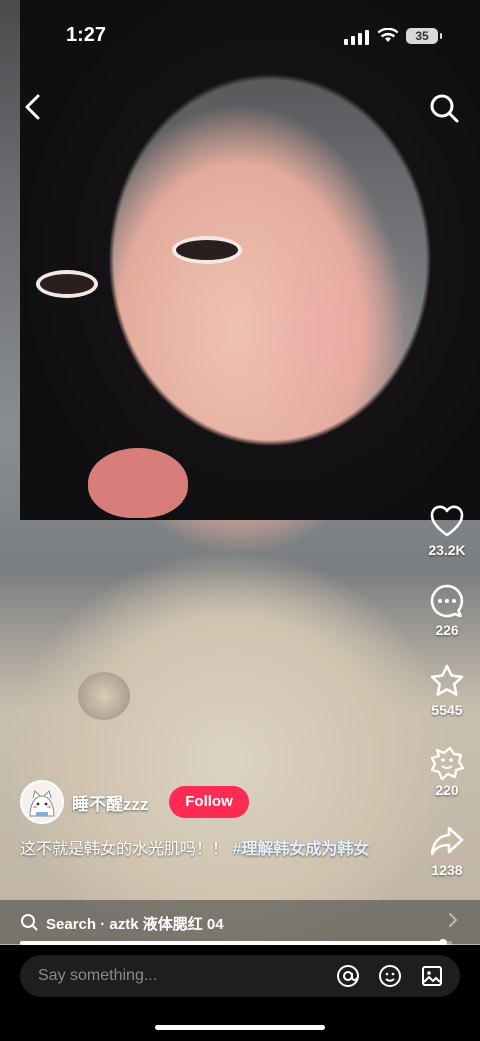  I want to click on comment-input, so click(183, 976).